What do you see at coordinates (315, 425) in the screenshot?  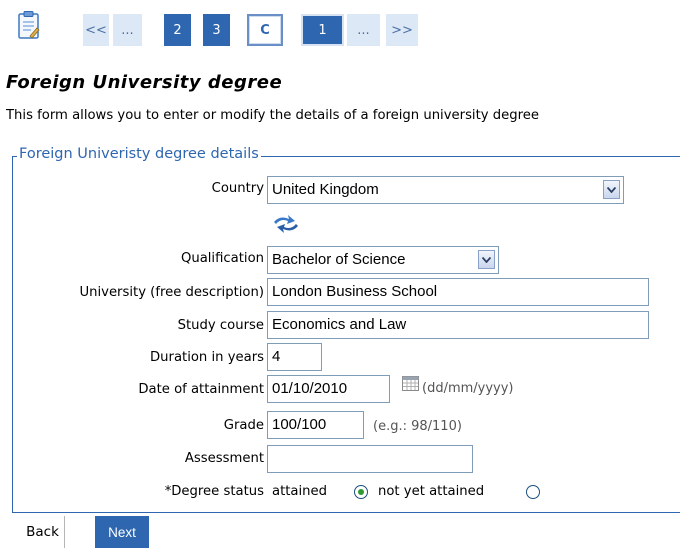 I see `grade-input: 100/100` at bounding box center [315, 425].